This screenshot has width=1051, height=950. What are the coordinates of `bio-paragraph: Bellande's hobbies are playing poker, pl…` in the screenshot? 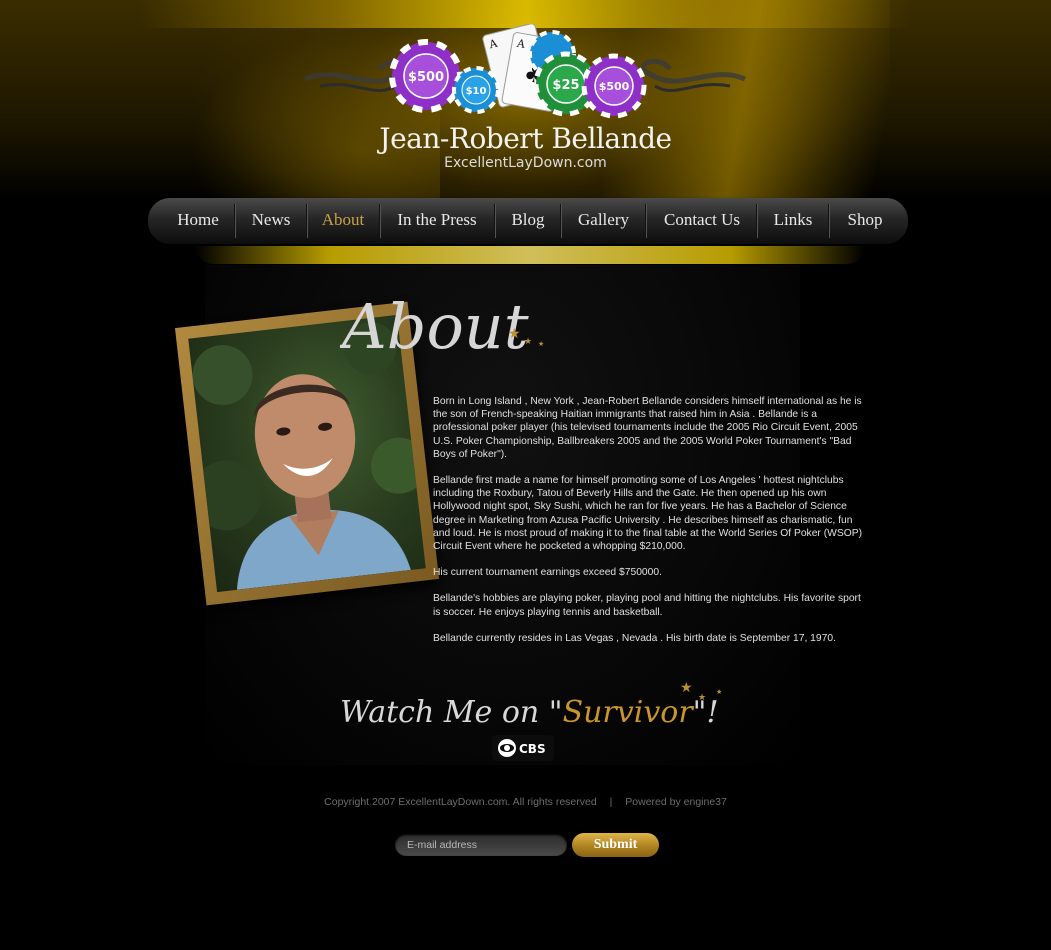 It's located at (647, 605).